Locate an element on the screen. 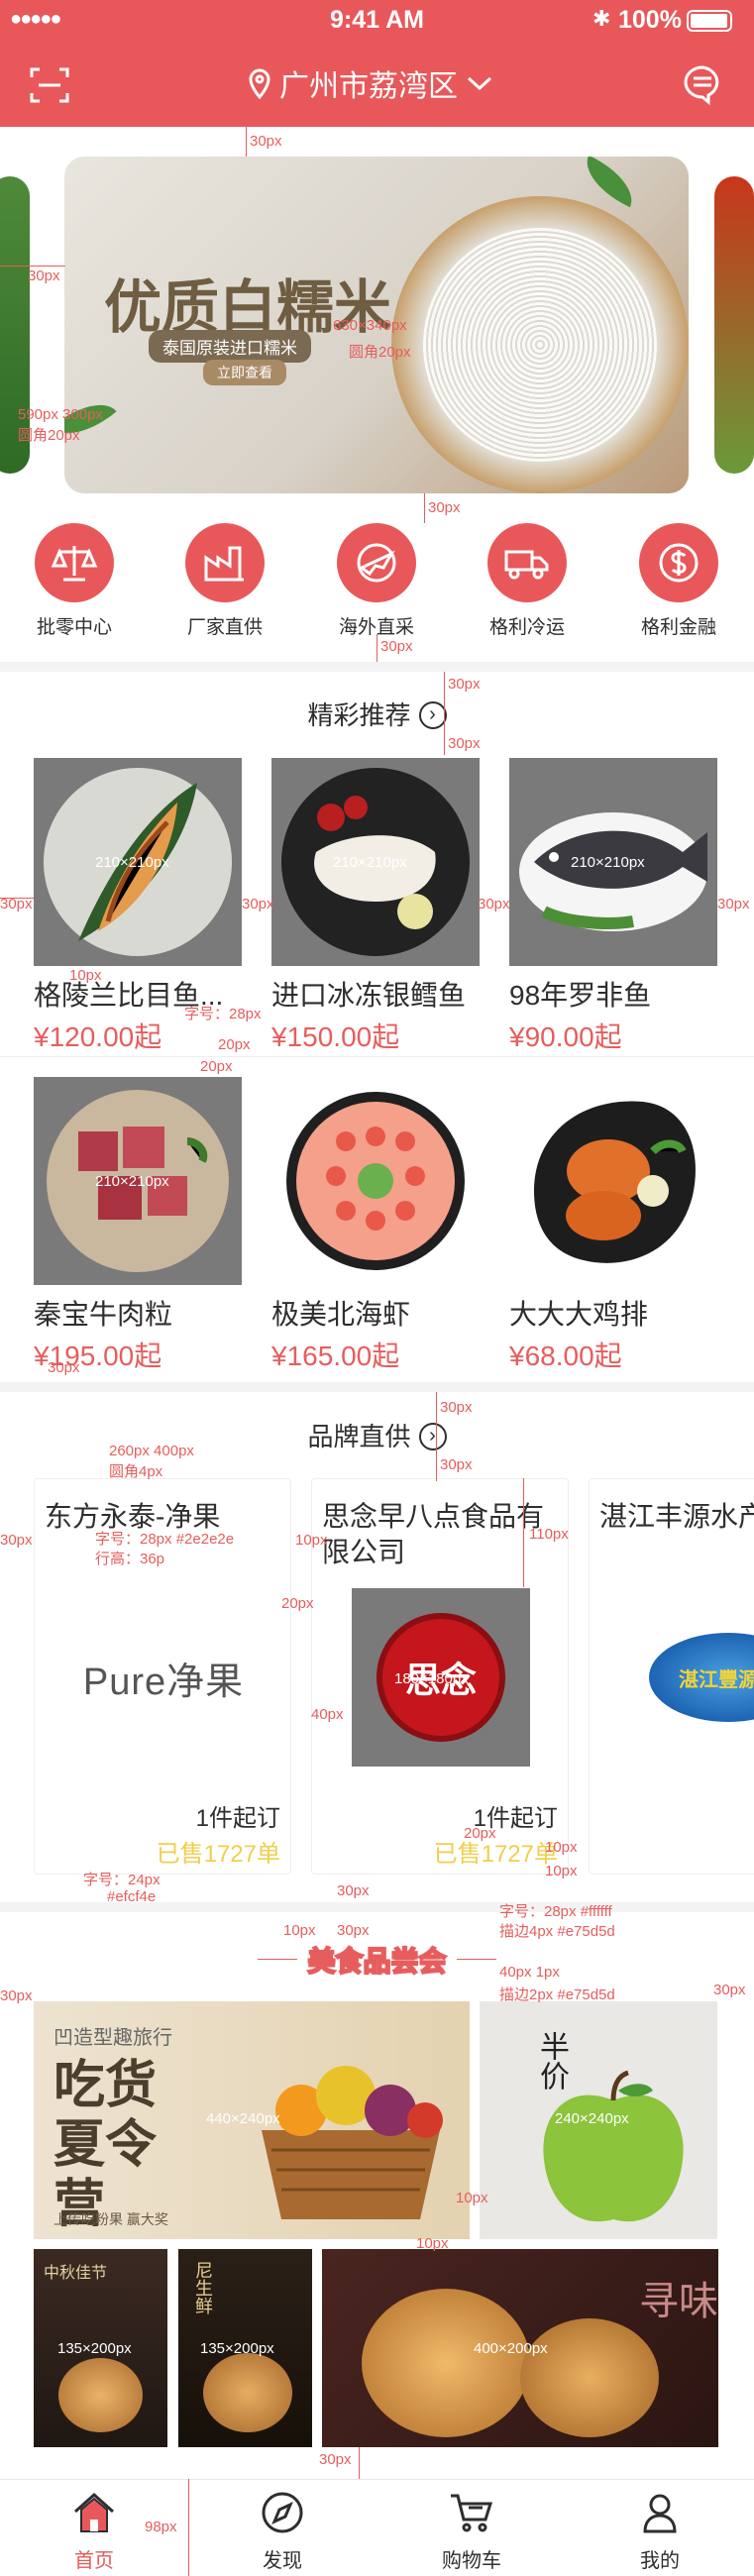  brand-card: 湛江丰源水产 湛江豐源水 is located at coordinates (671, 1677).